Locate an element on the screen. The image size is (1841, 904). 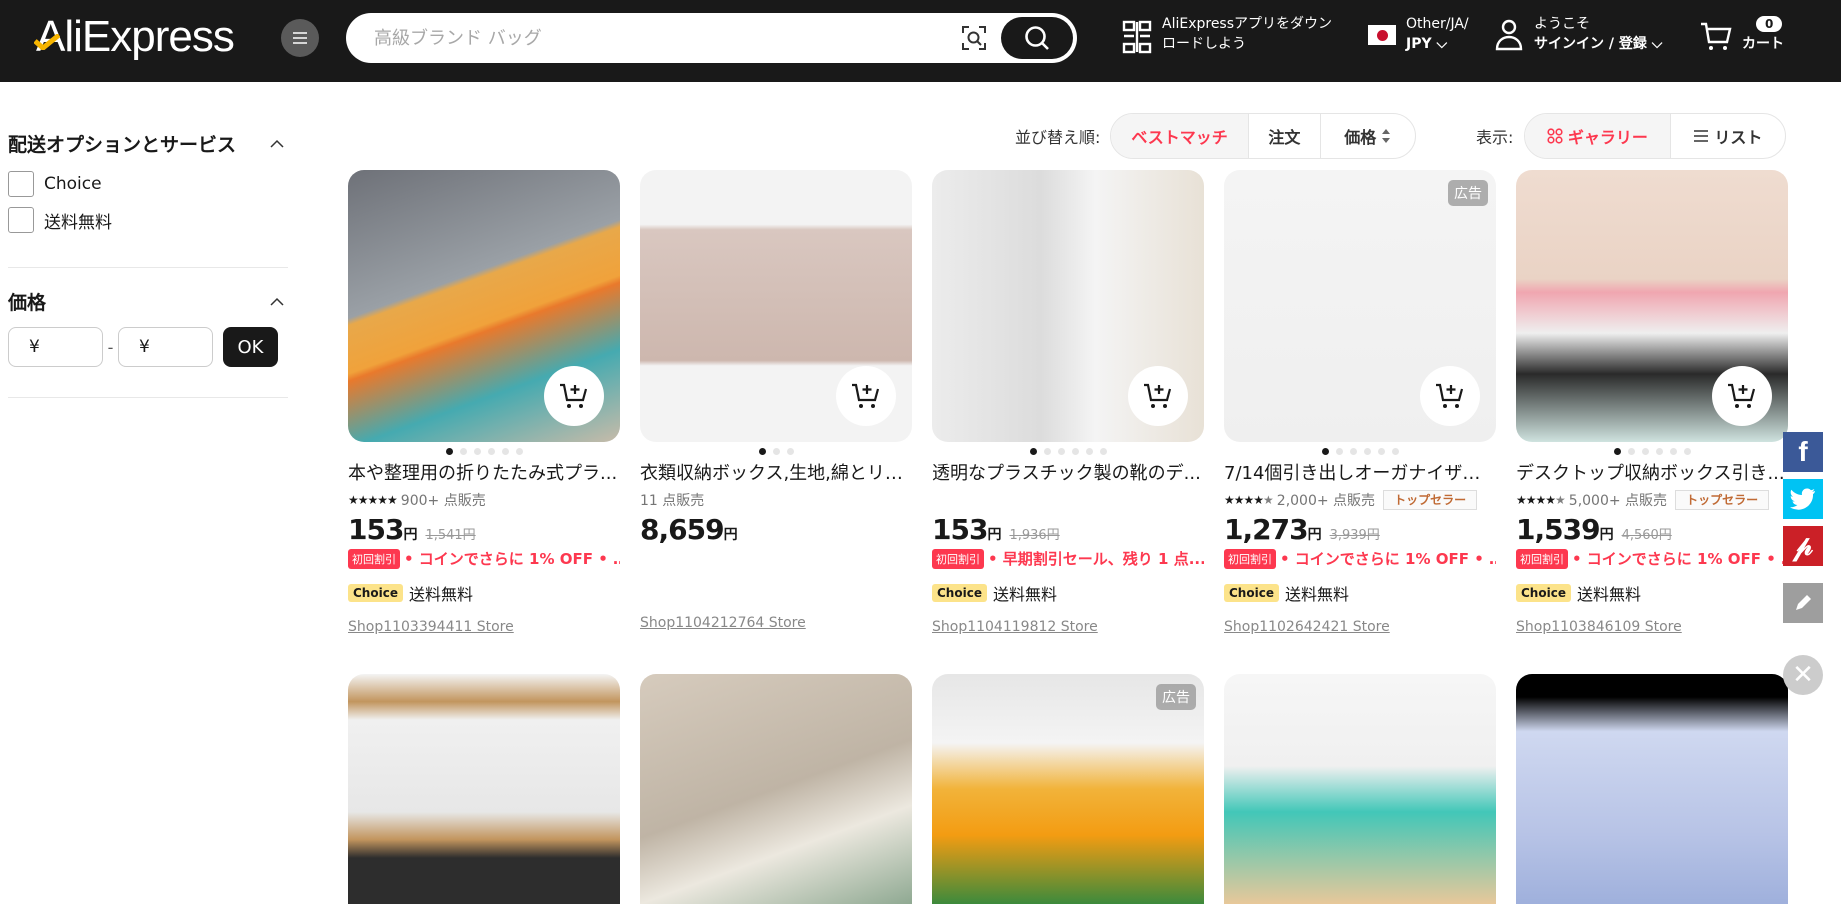
search-input is located at coordinates (674, 38).